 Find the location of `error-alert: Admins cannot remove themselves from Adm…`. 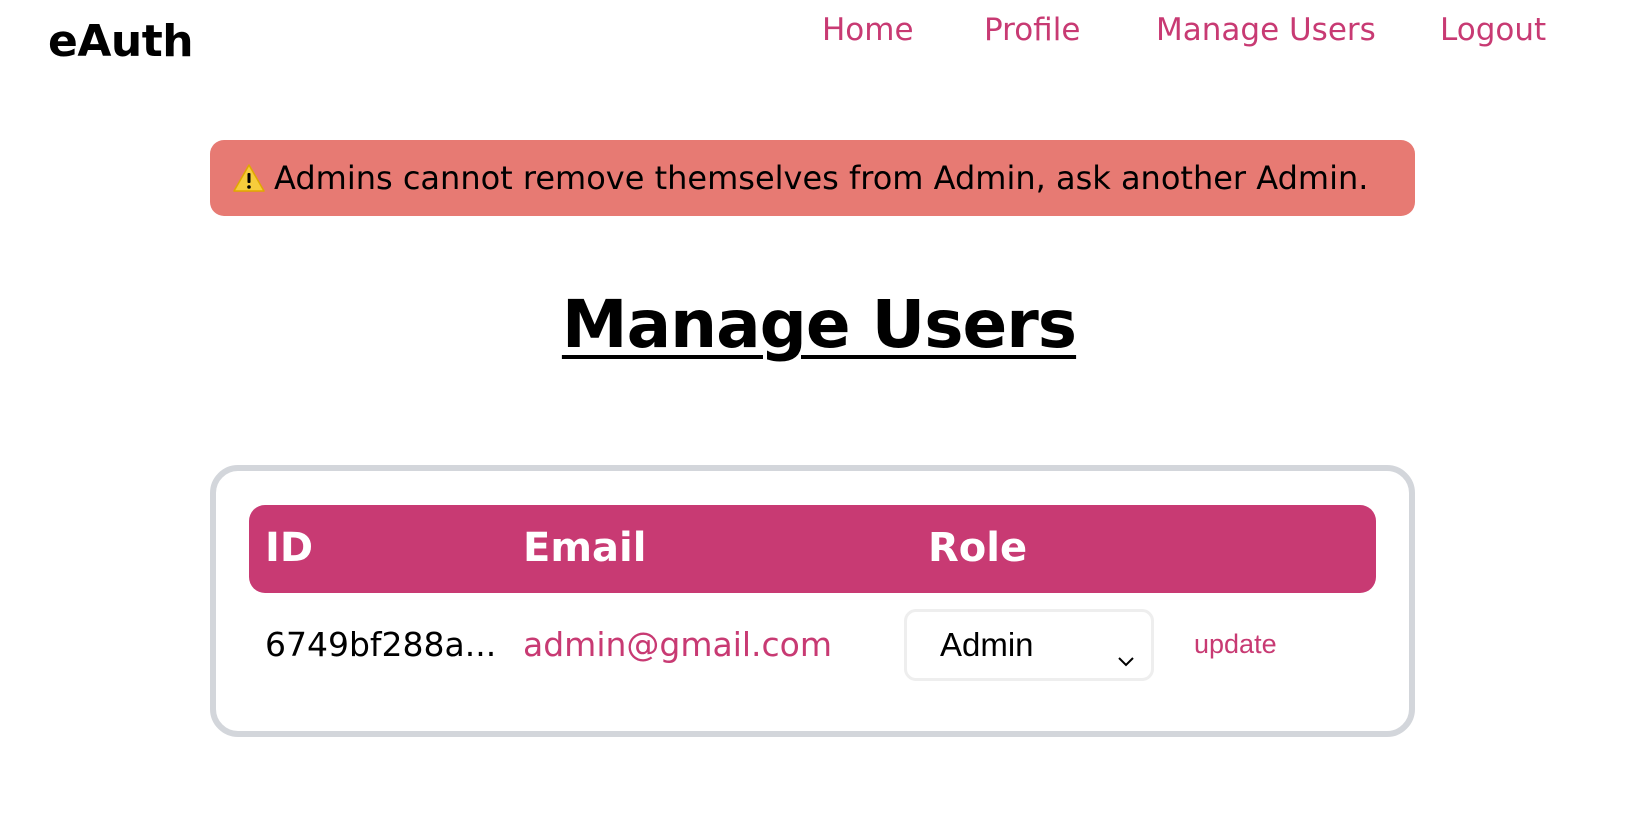

error-alert: Admins cannot remove themselves from Adm… is located at coordinates (812, 178).